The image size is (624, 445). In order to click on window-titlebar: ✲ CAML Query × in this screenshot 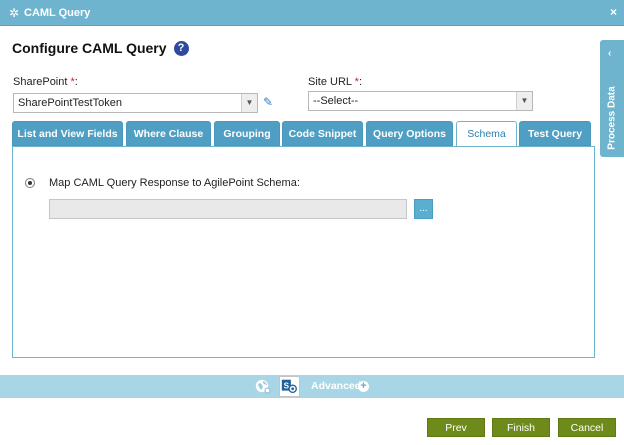, I will do `click(312, 13)`.